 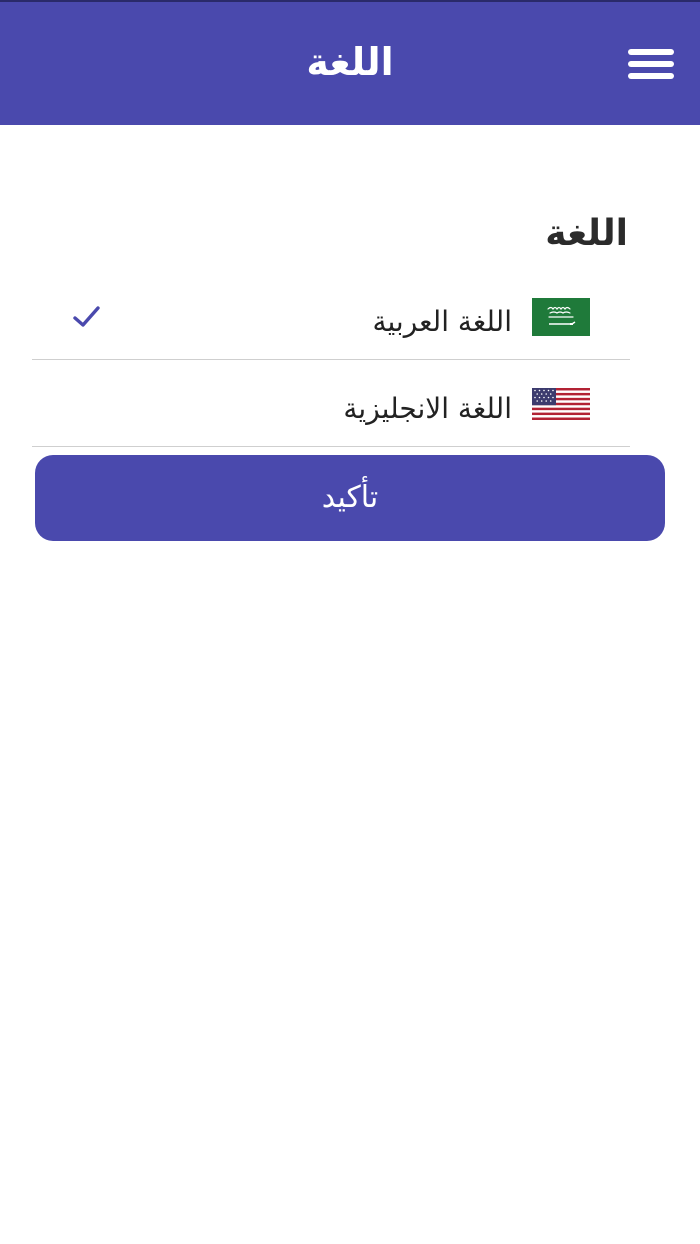 I want to click on usa-flag-icon, so click(x=561, y=407).